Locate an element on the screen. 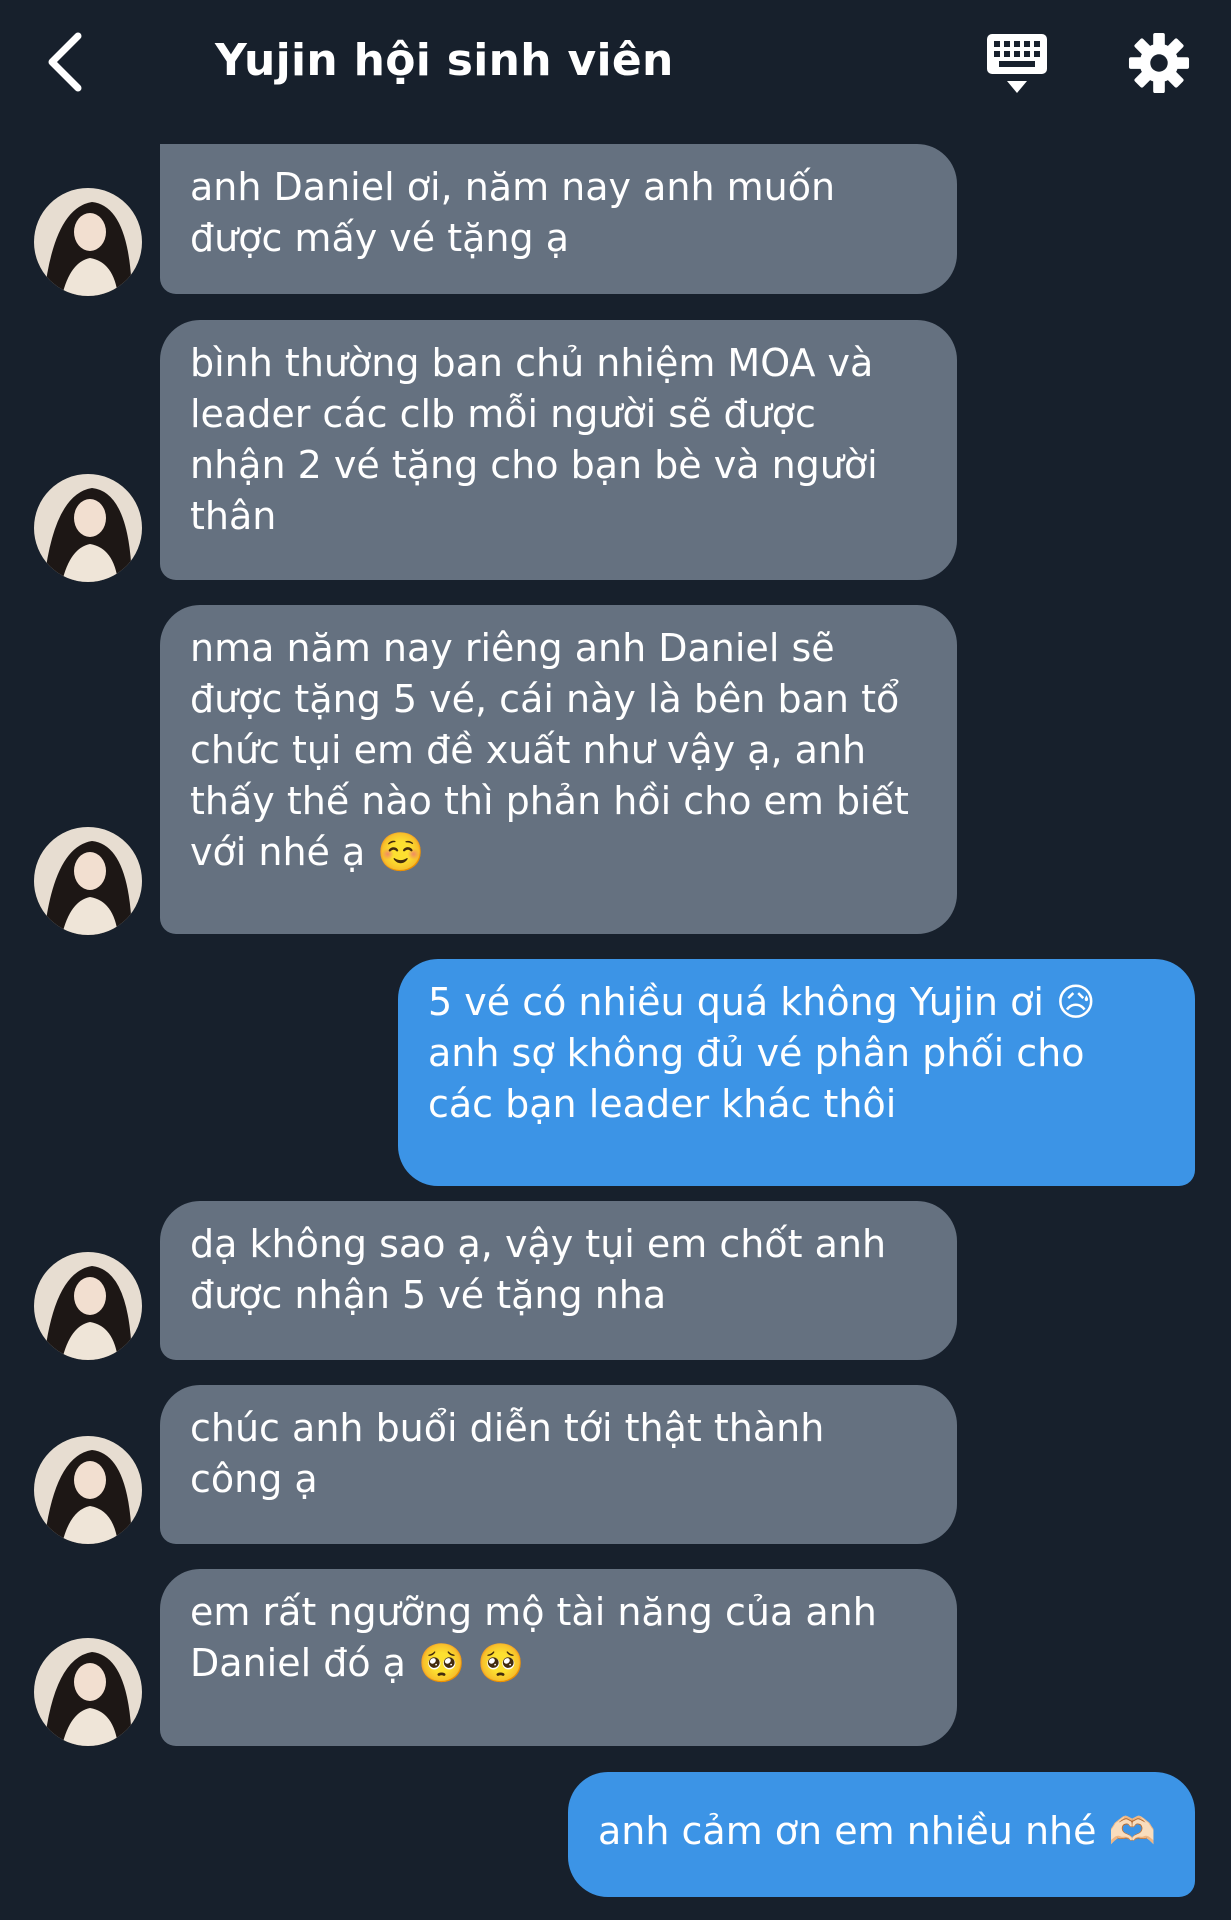 The height and width of the screenshot is (1920, 1231). incoming-message-bubble: chúc anh buổi diễn tới thật thành công ạ is located at coordinates (558, 1464).